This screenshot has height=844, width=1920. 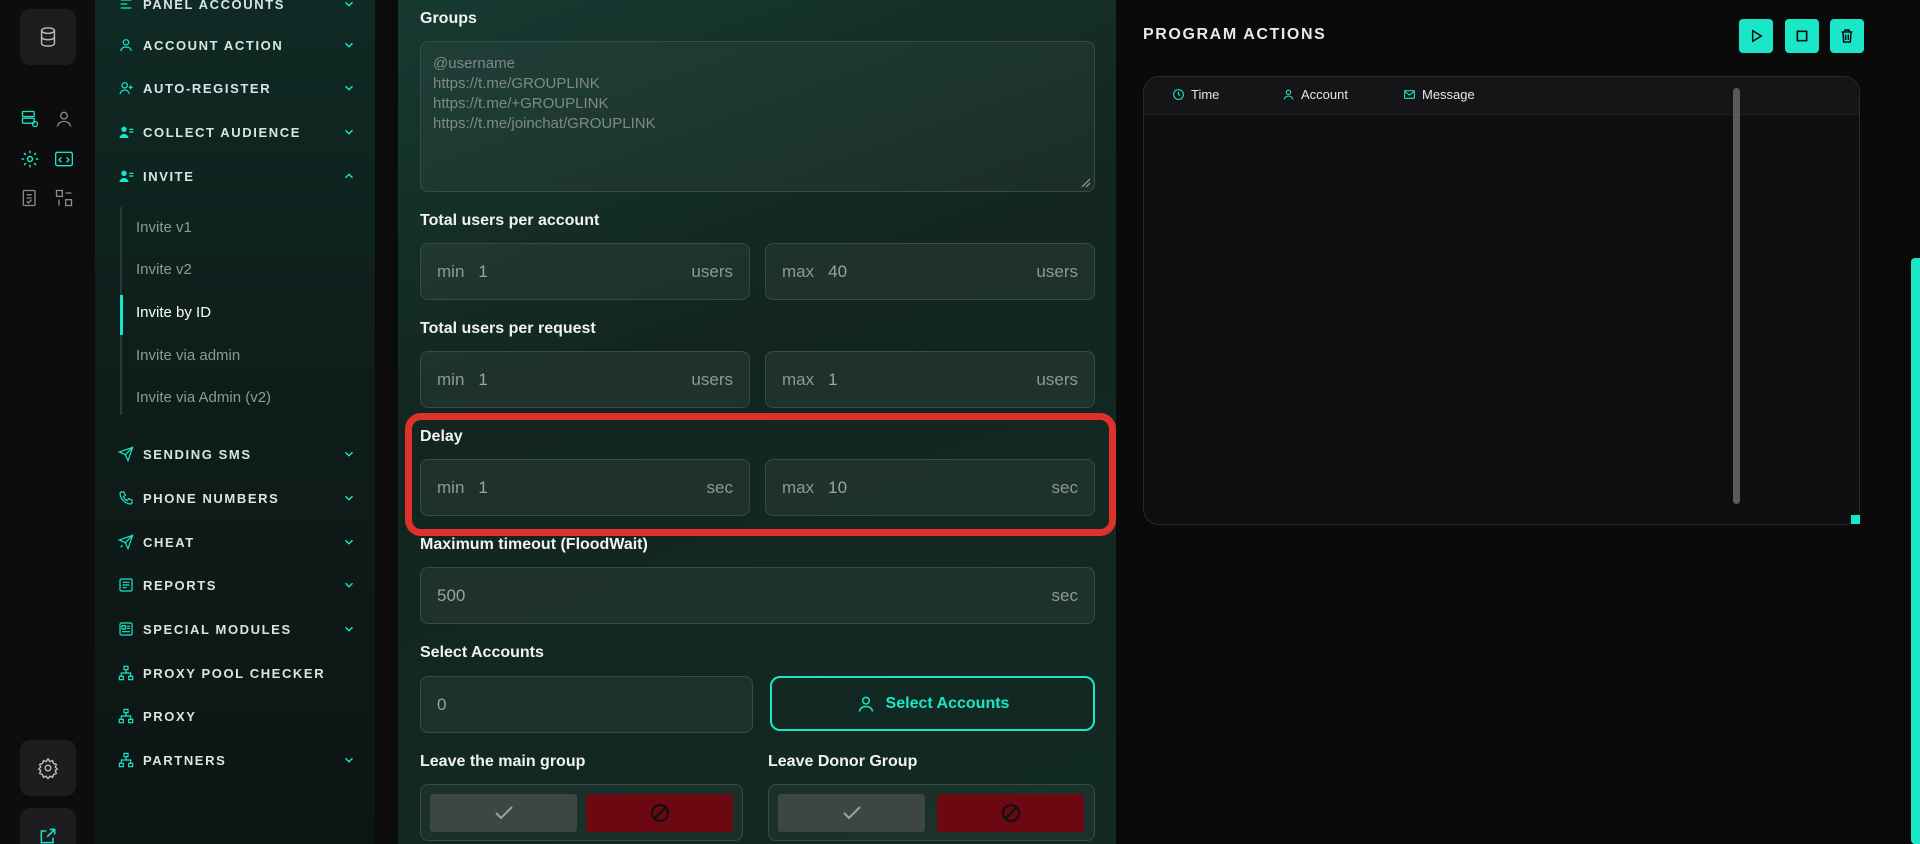 I want to click on timeout-input: 500 sec, so click(x=757, y=595).